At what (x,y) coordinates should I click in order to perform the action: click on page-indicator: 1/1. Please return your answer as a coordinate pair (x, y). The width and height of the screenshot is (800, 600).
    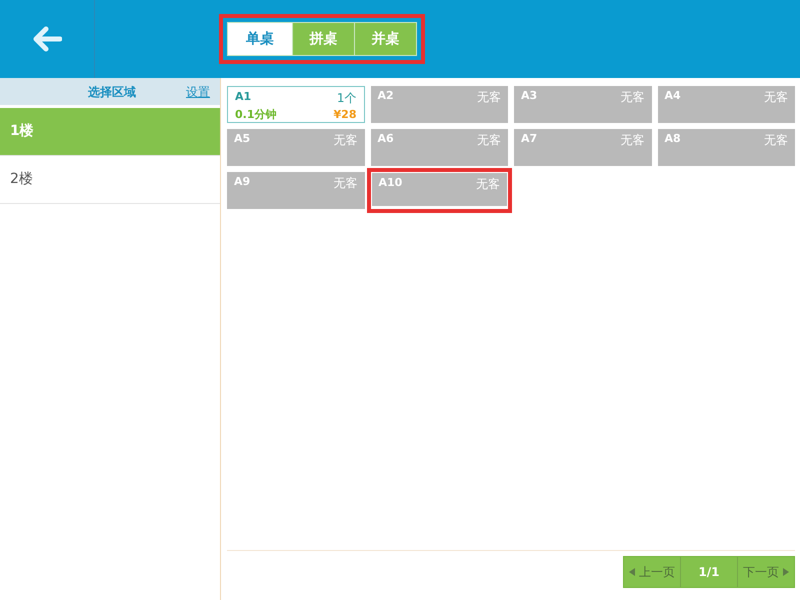
    Looking at the image, I should click on (709, 572).